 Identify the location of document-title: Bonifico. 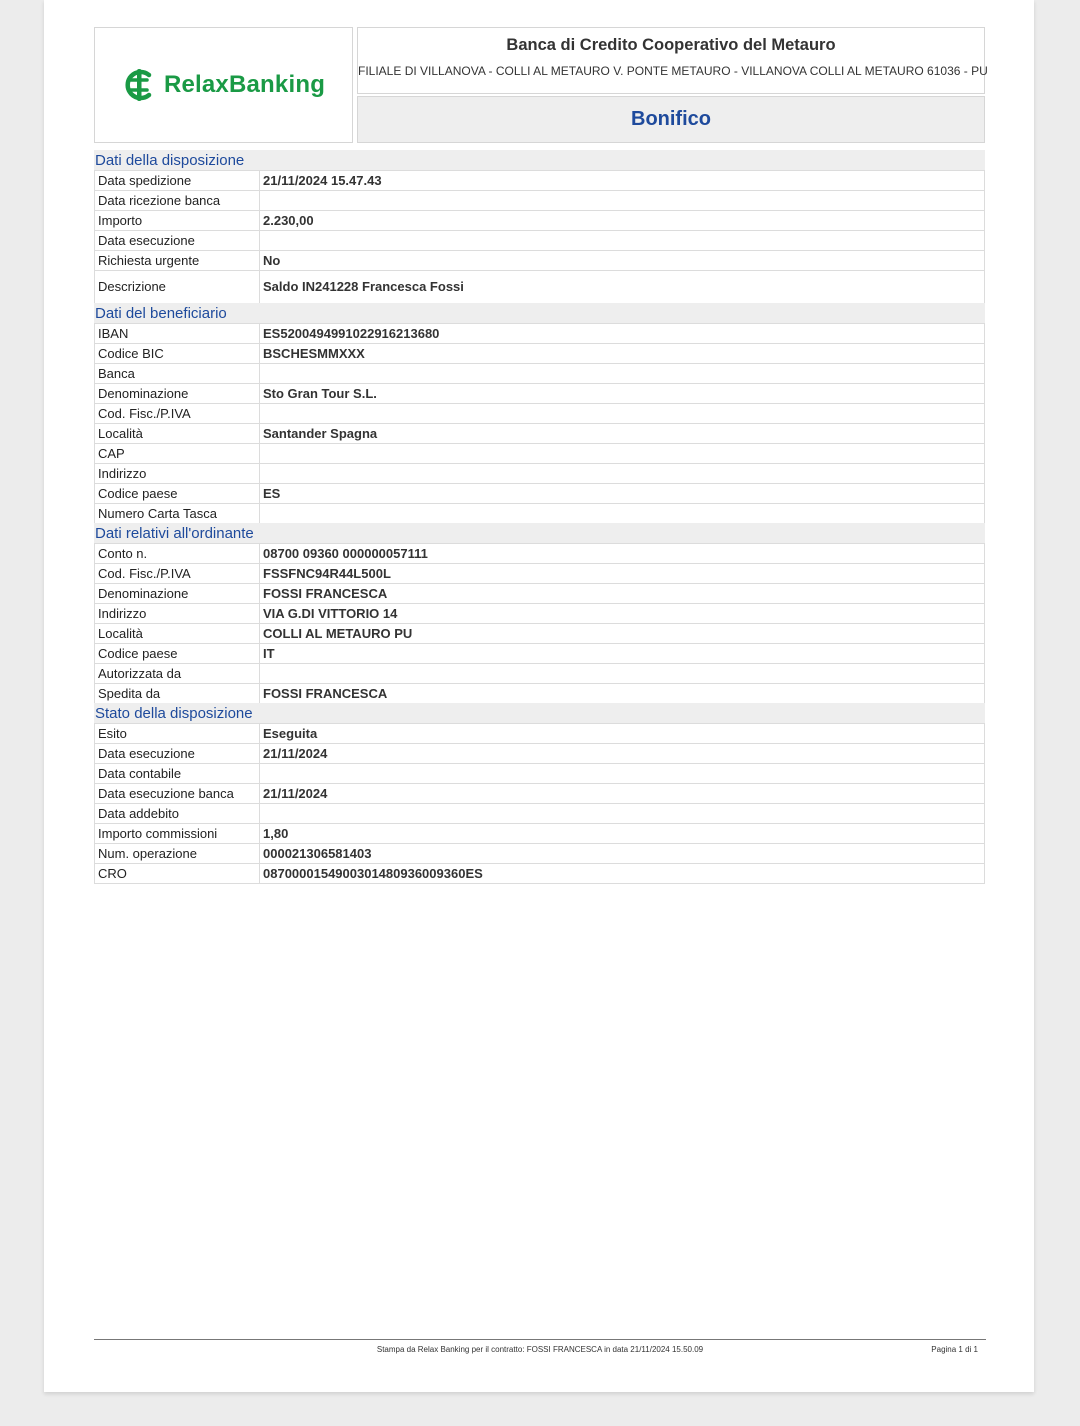
(671, 119).